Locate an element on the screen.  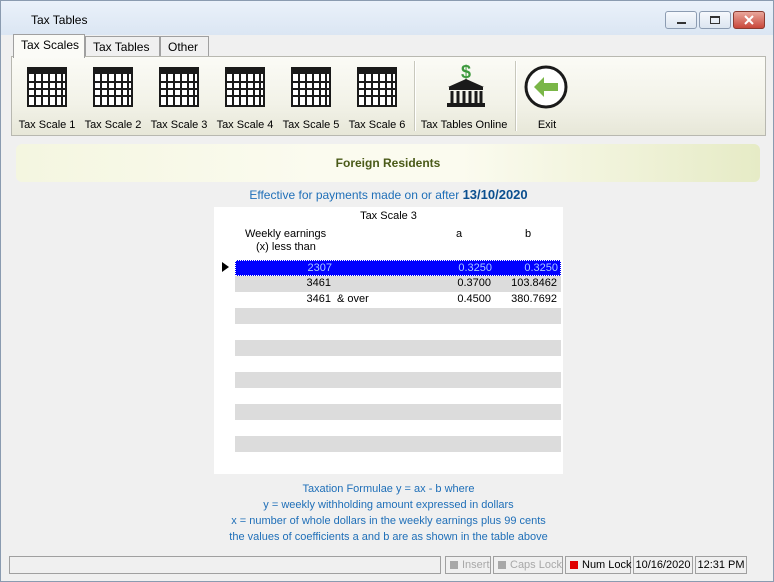
col-header-earnings-sub: (x) less than is located at coordinates (286, 247).